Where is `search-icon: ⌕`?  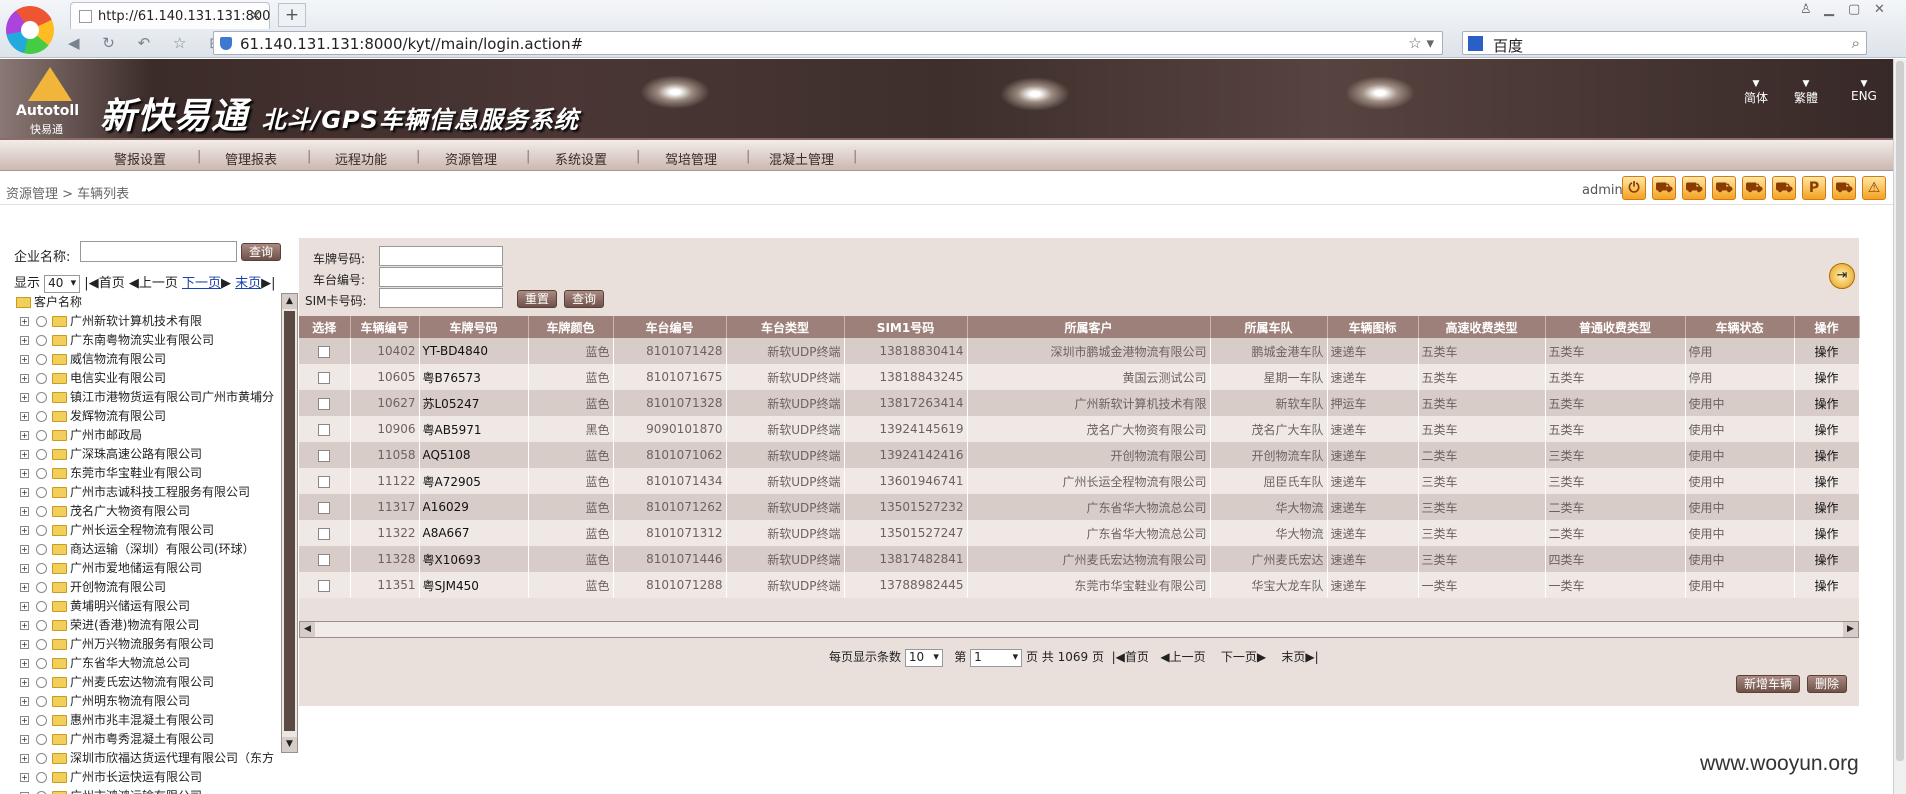
search-icon: ⌕ is located at coordinates (1856, 43).